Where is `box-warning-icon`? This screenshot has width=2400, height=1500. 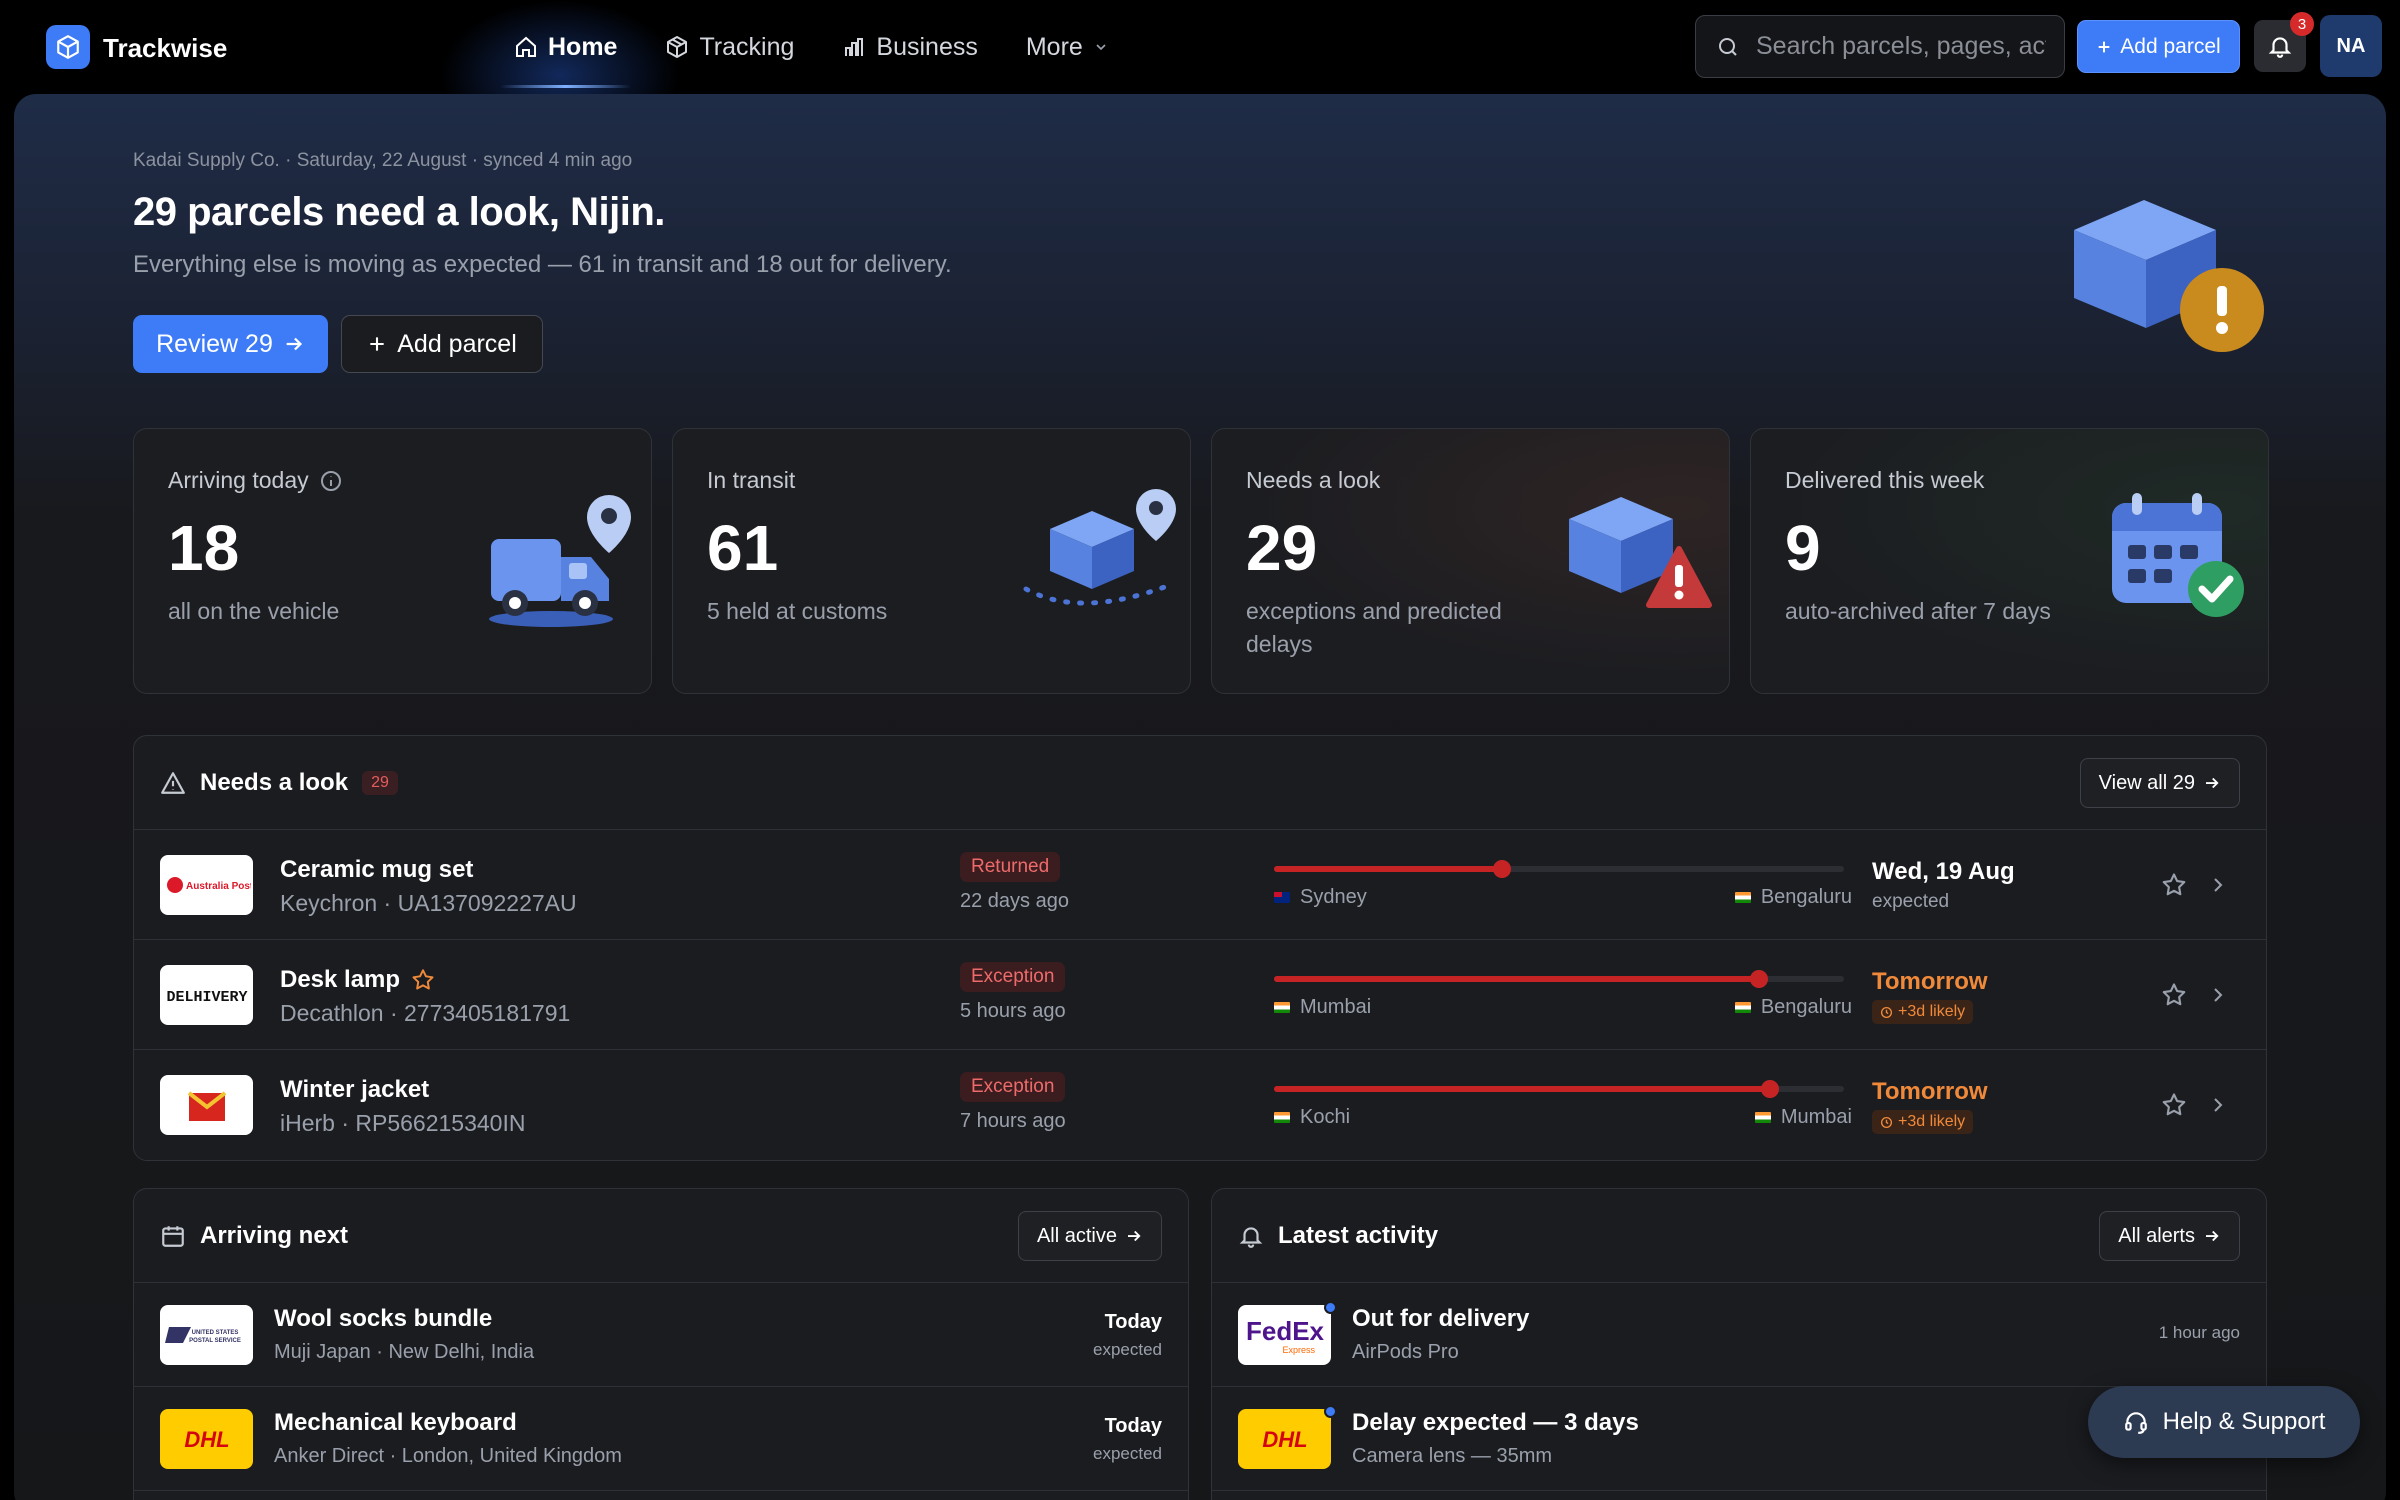
box-warning-icon is located at coordinates (1644, 574).